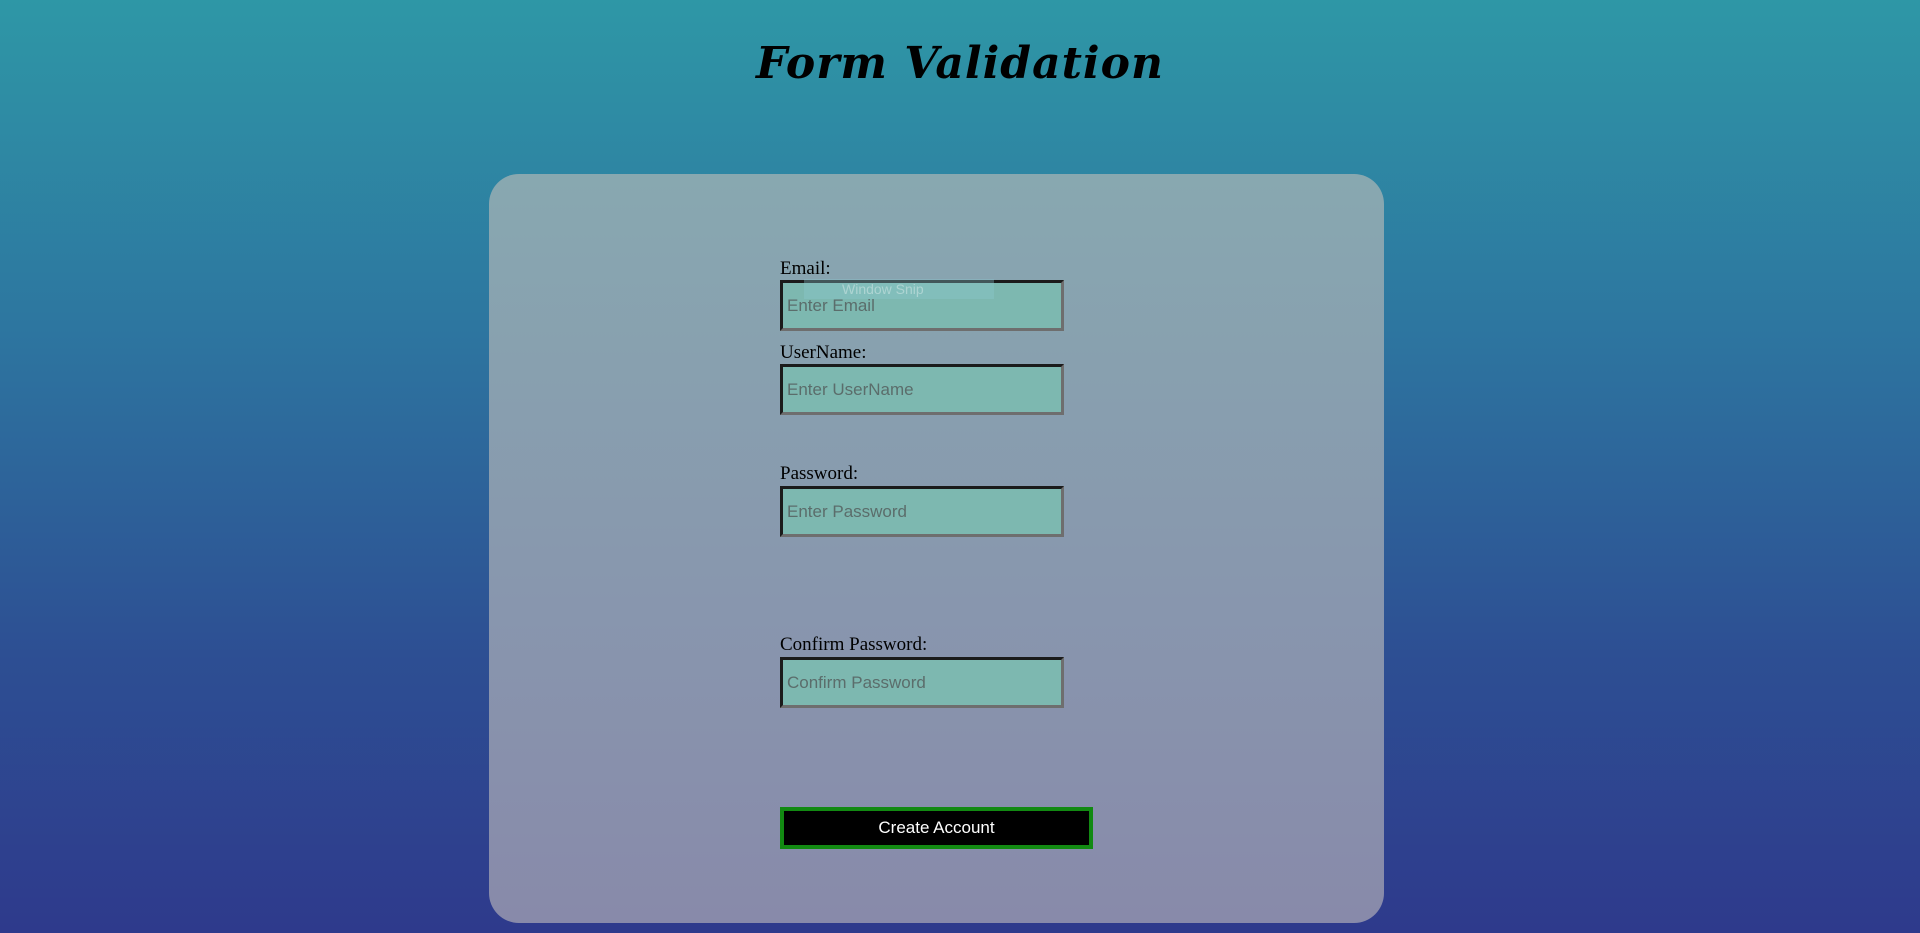 The width and height of the screenshot is (1920, 933). I want to click on email-field, so click(922, 305).